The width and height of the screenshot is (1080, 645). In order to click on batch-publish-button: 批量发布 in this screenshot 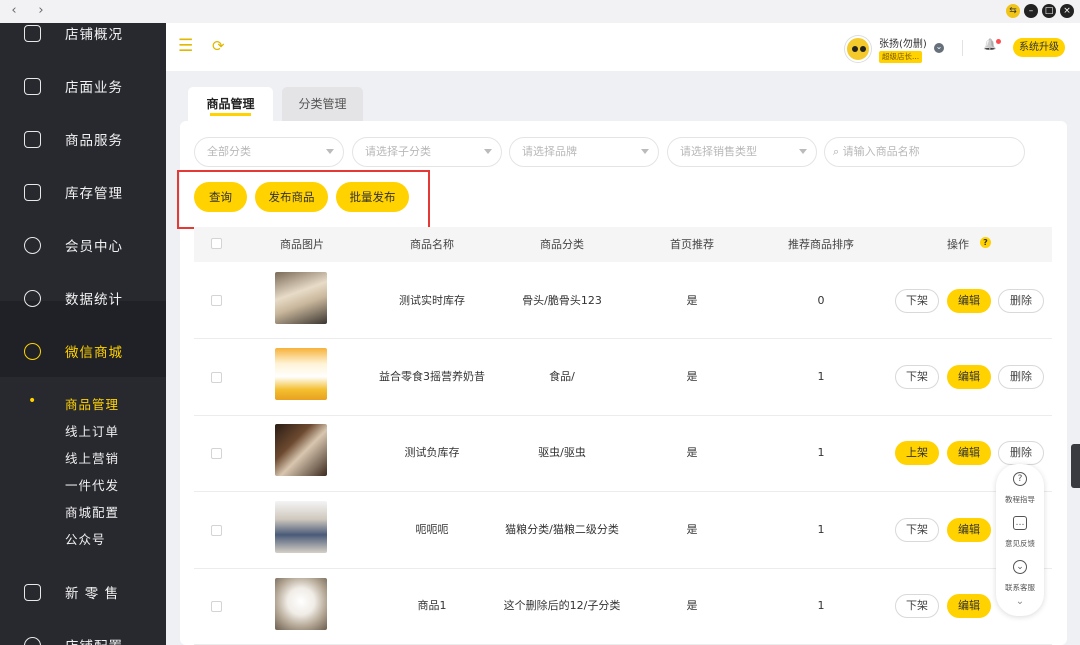, I will do `click(372, 197)`.